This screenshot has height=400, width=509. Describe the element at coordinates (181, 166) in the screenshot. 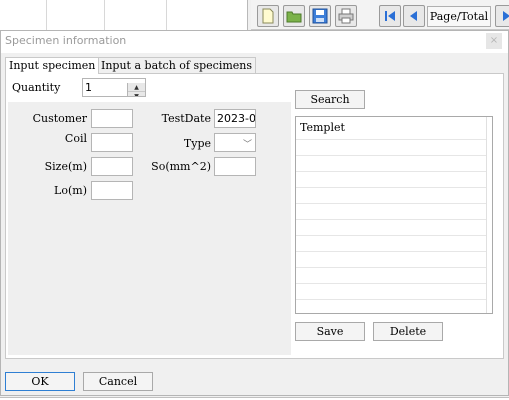

I see `so-label: So(mm^2)` at that location.